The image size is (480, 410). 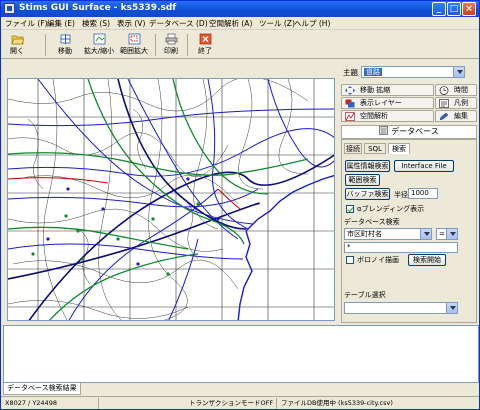 What do you see at coordinates (350, 72) in the screenshot?
I see `theme-label: 主題` at bounding box center [350, 72].